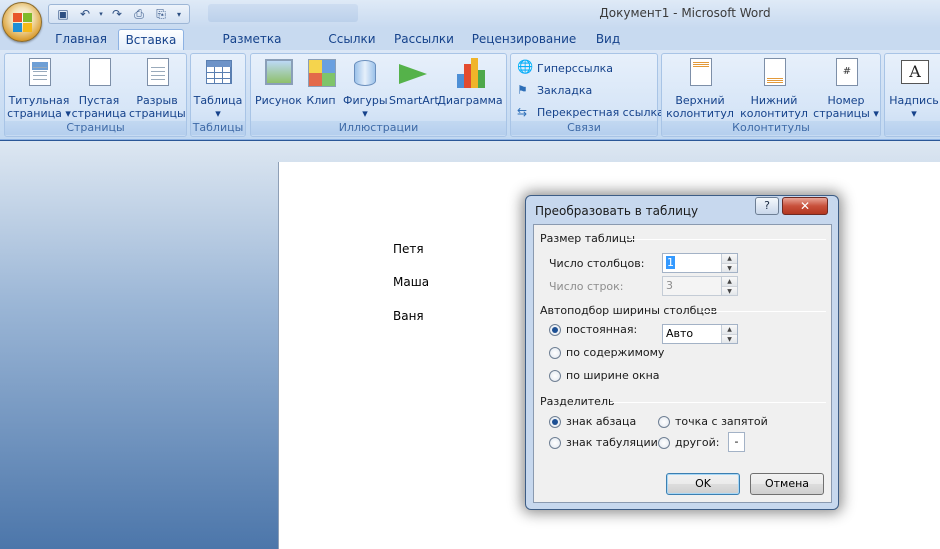  What do you see at coordinates (606, 352) in the screenshot?
I see `autofit-content-radio: по содержимому` at bounding box center [606, 352].